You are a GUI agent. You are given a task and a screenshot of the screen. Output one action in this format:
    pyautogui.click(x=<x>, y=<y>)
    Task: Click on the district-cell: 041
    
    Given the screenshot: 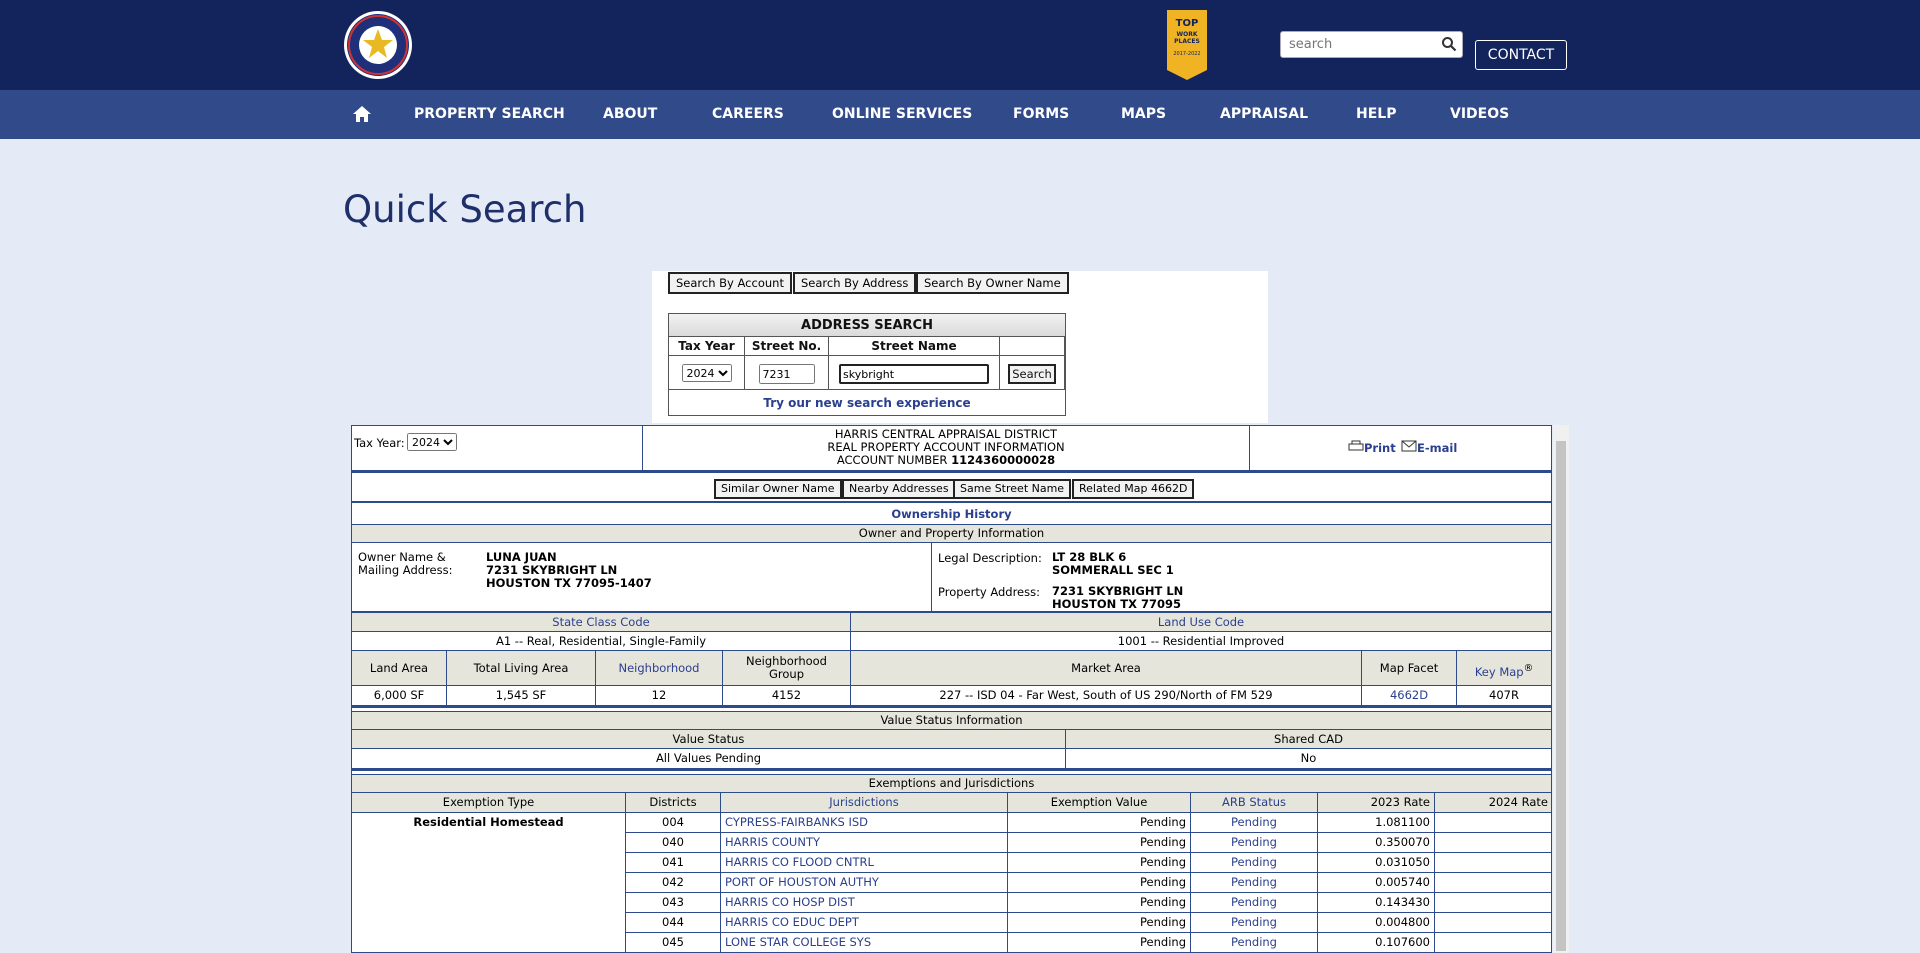 What is the action you would take?
    pyautogui.click(x=673, y=863)
    